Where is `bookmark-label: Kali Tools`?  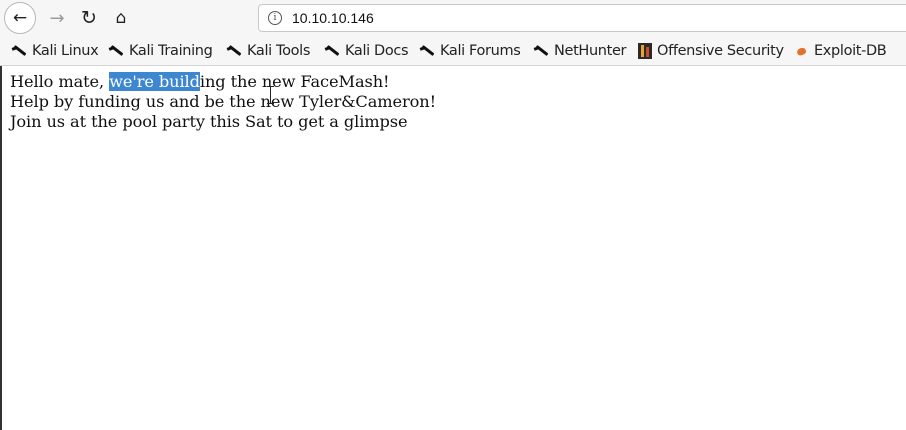
bookmark-label: Kali Tools is located at coordinates (279, 51).